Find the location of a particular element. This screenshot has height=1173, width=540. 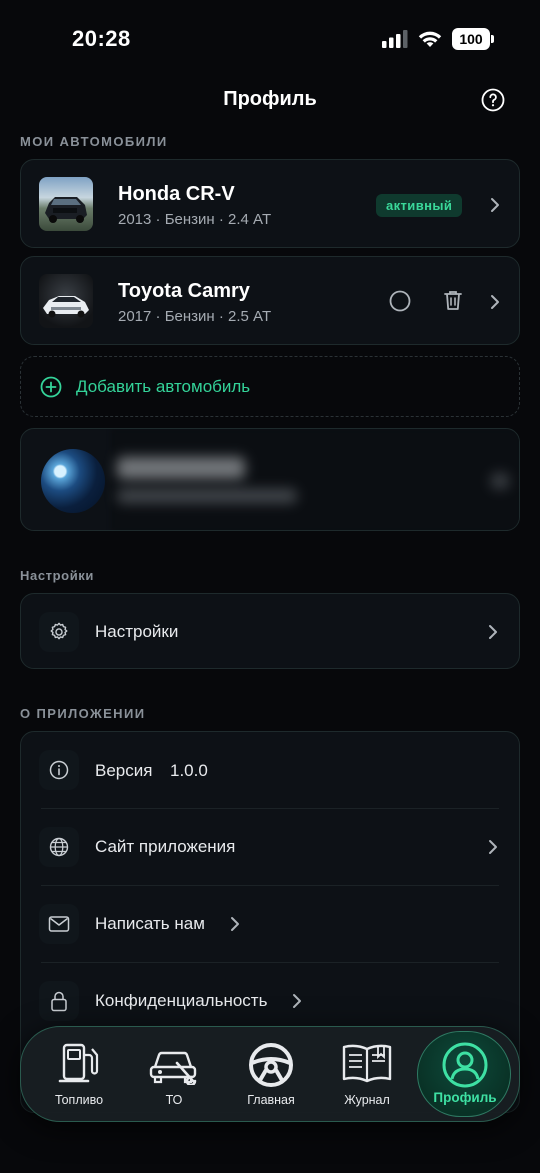

status-bar: 20:28 100 is located at coordinates (270, 40).